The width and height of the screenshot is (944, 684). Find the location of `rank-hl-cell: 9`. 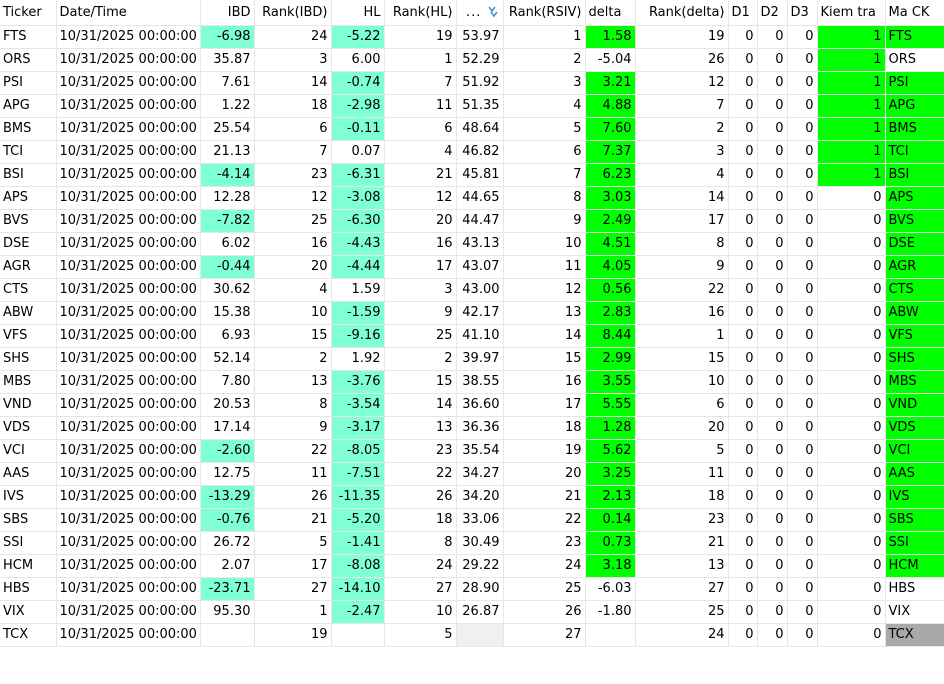

rank-hl-cell: 9 is located at coordinates (420, 313).